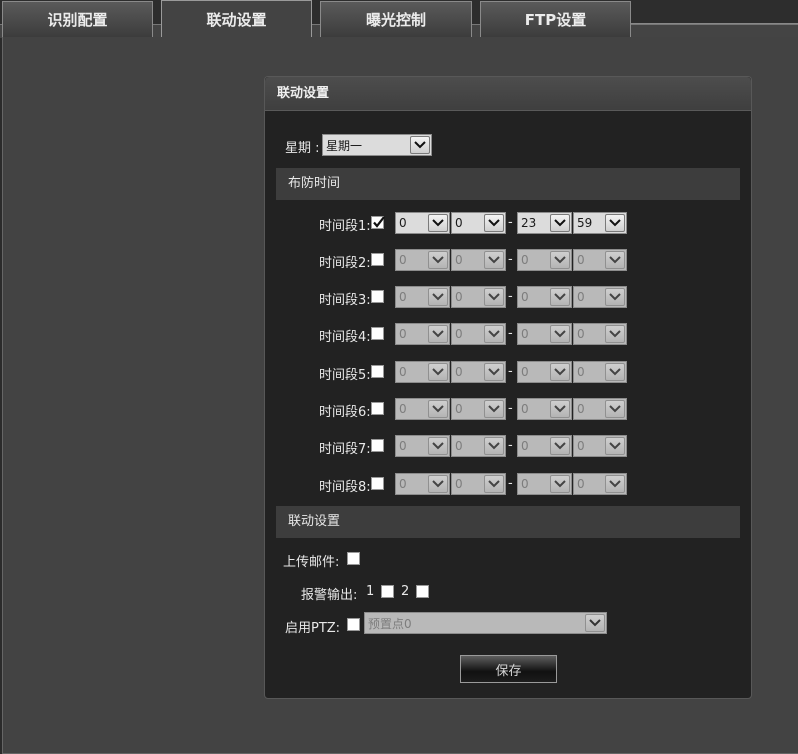 This screenshot has width=798, height=754. Describe the element at coordinates (345, 412) in the screenshot. I see `time-segment-label: 时间段6:` at that location.